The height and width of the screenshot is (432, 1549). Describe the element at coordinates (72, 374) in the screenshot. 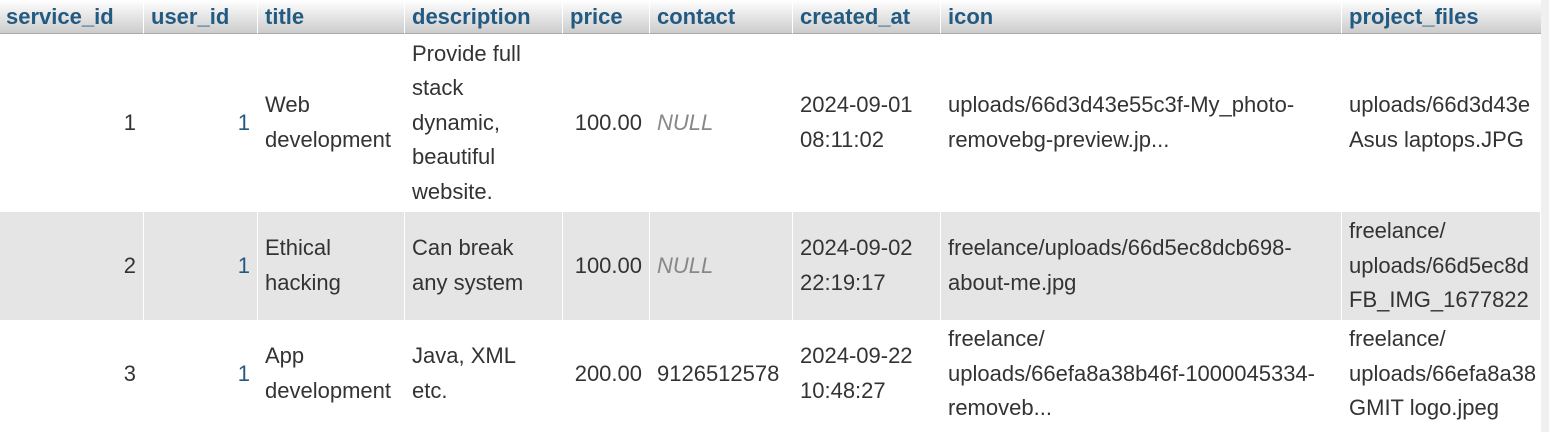

I see `cell-service-id: 3` at that location.